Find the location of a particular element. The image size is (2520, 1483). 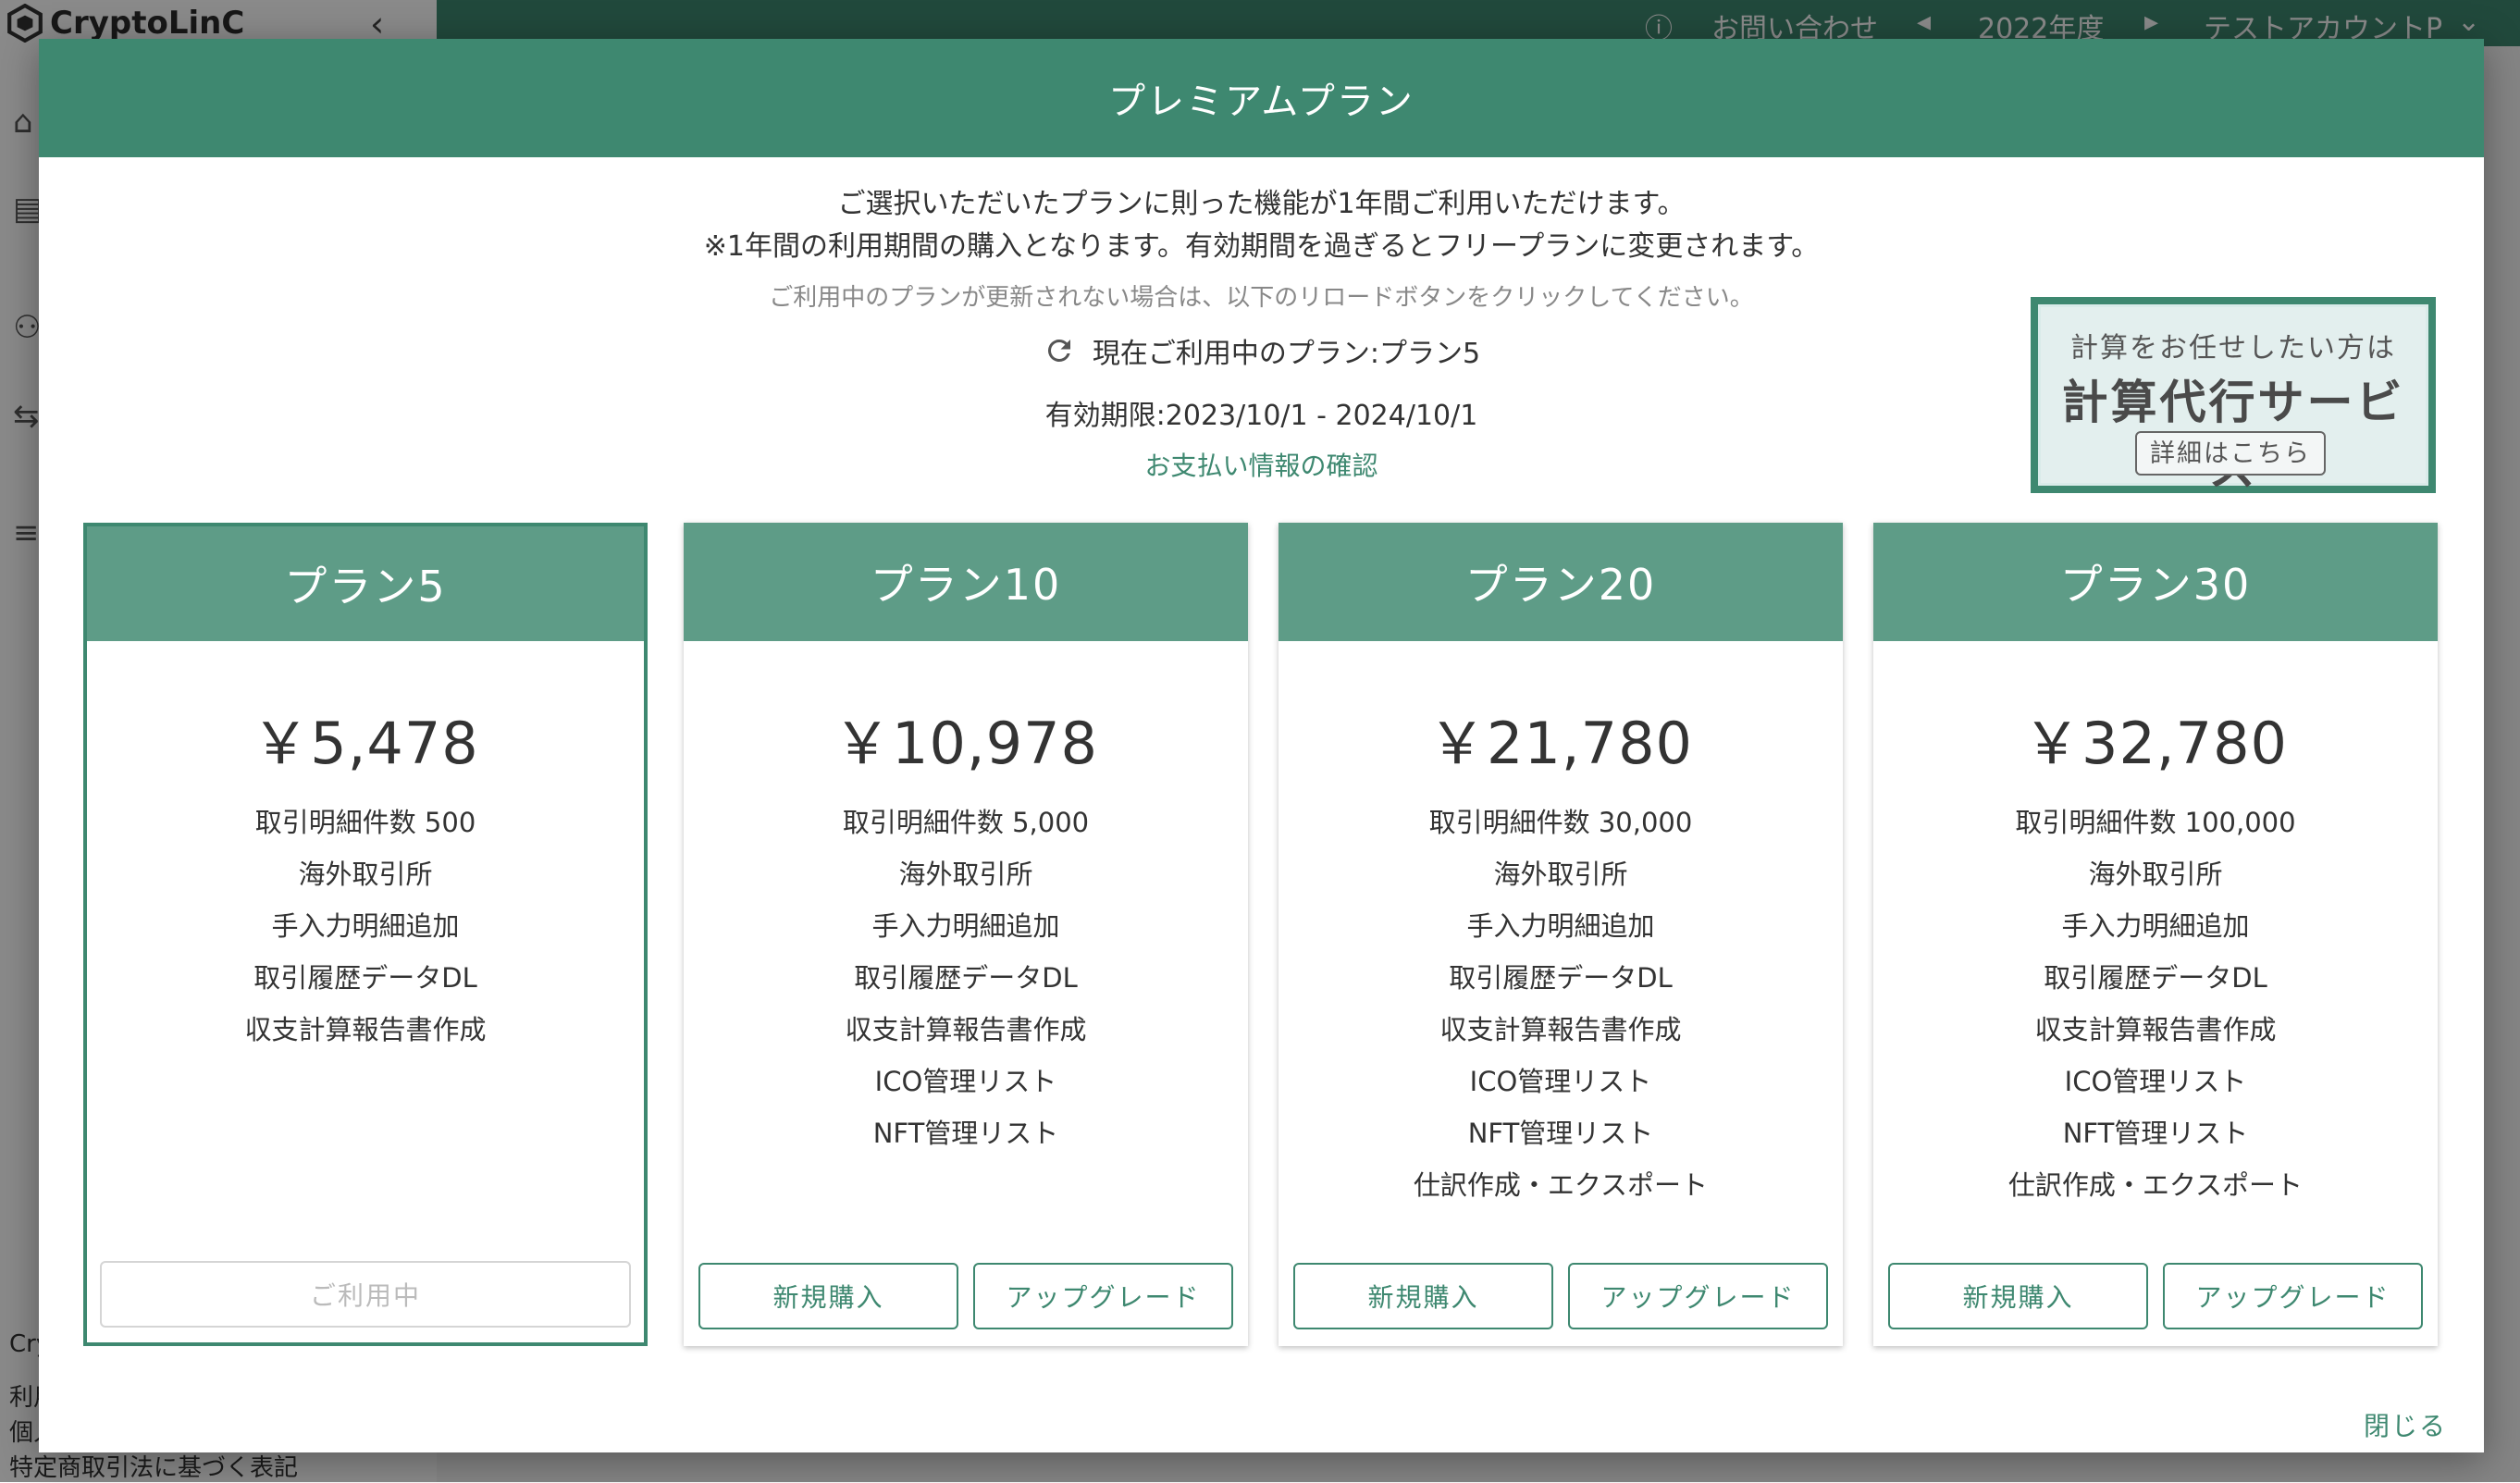

plan-price: ￥21,780 is located at coordinates (1560, 743).